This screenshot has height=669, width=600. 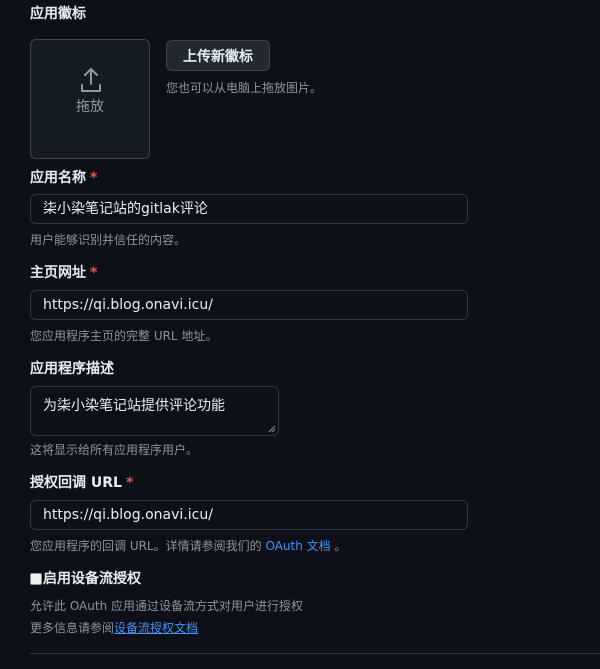 I want to click on device-flow-description: 允许此 OAuth 应用通过设备流方式对用户进行授权, so click(x=166, y=606).